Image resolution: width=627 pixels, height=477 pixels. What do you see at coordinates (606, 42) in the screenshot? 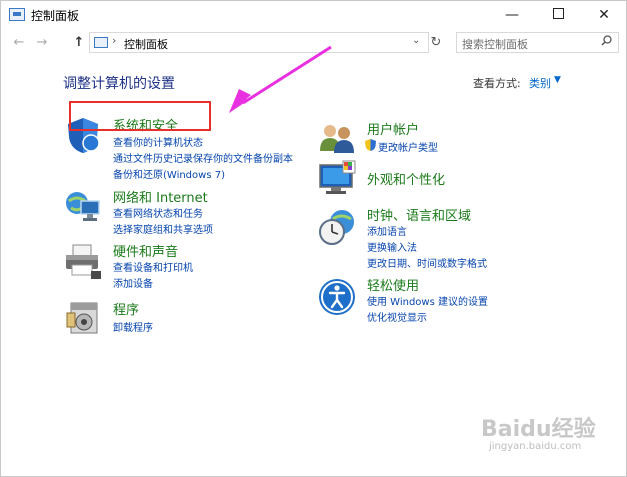
I see `search-icon` at bounding box center [606, 42].